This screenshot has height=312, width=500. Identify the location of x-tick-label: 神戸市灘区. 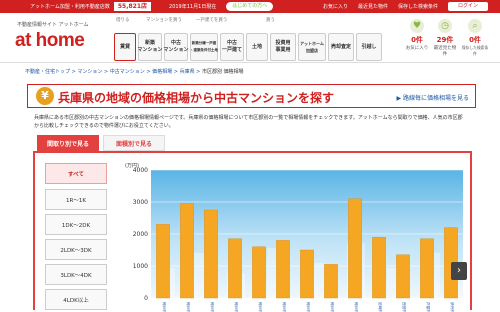
(188, 307).